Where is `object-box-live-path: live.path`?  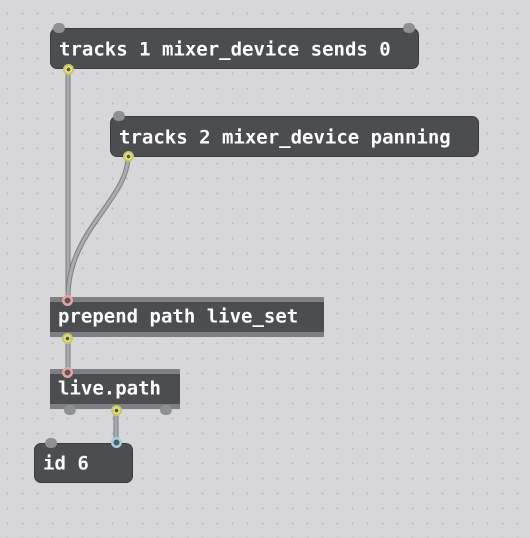
object-box-live-path: live.path is located at coordinates (115, 391).